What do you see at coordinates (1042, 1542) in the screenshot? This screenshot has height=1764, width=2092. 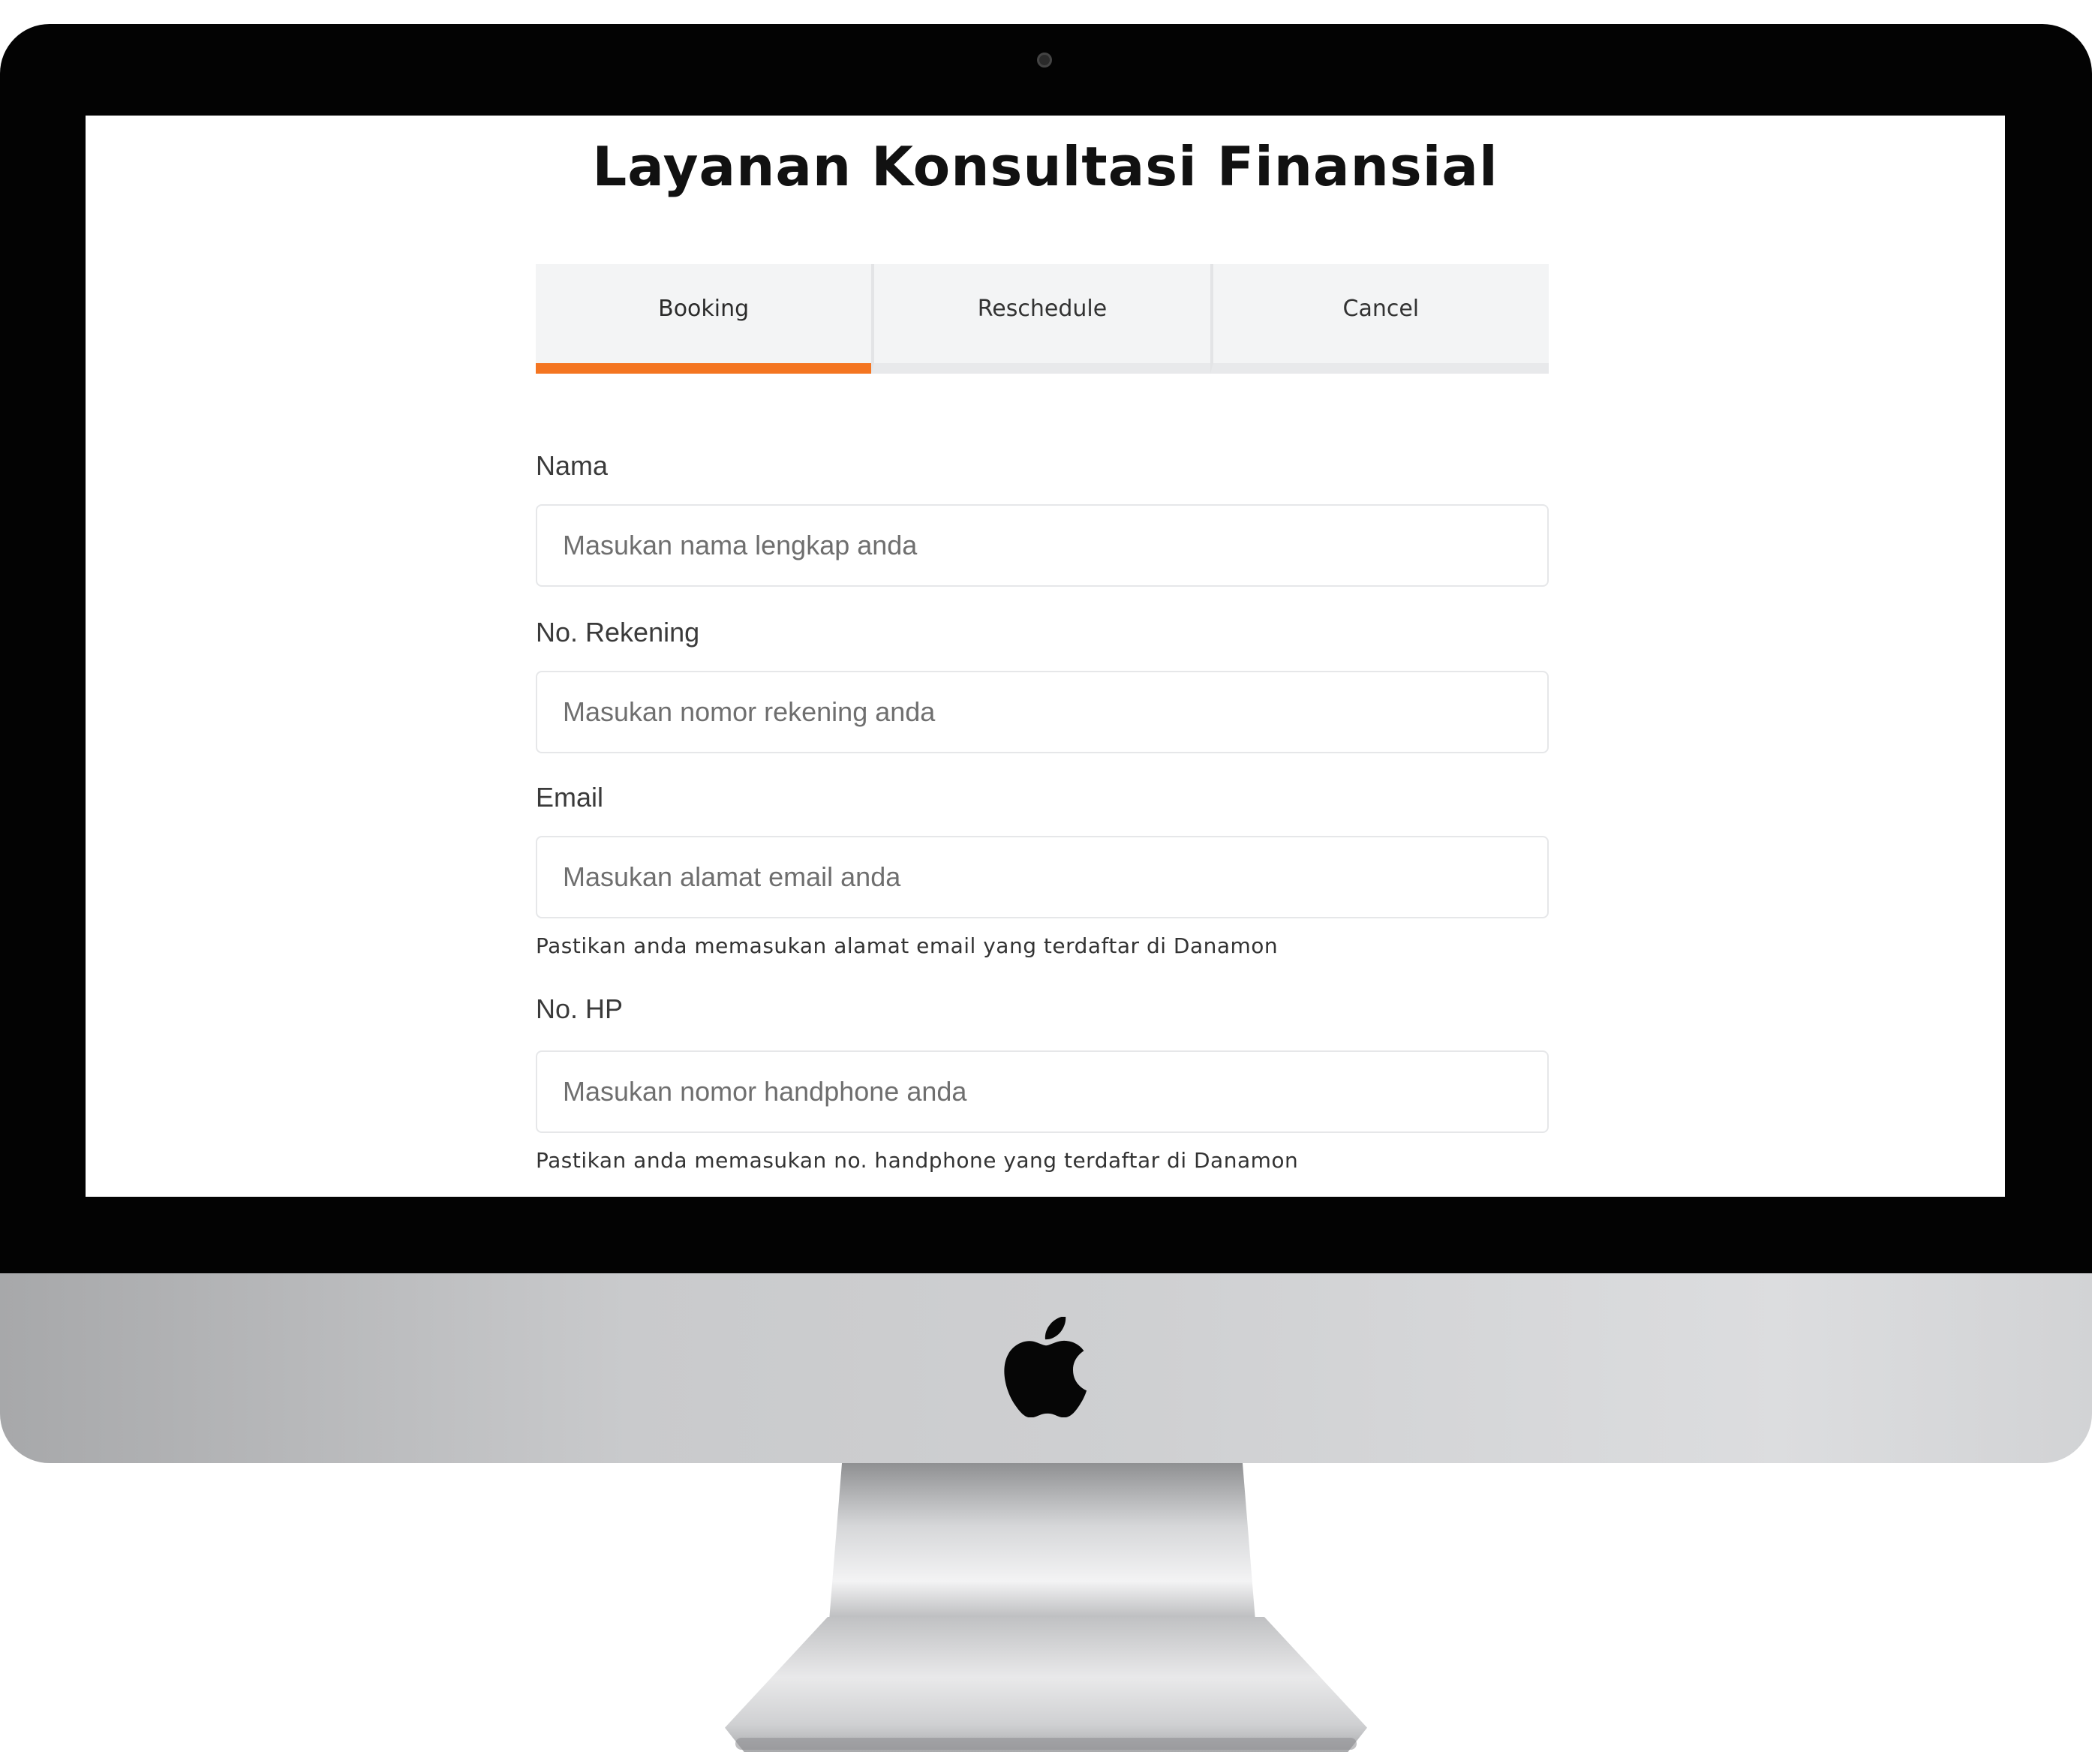 I see `monitor-stand-neck` at bounding box center [1042, 1542].